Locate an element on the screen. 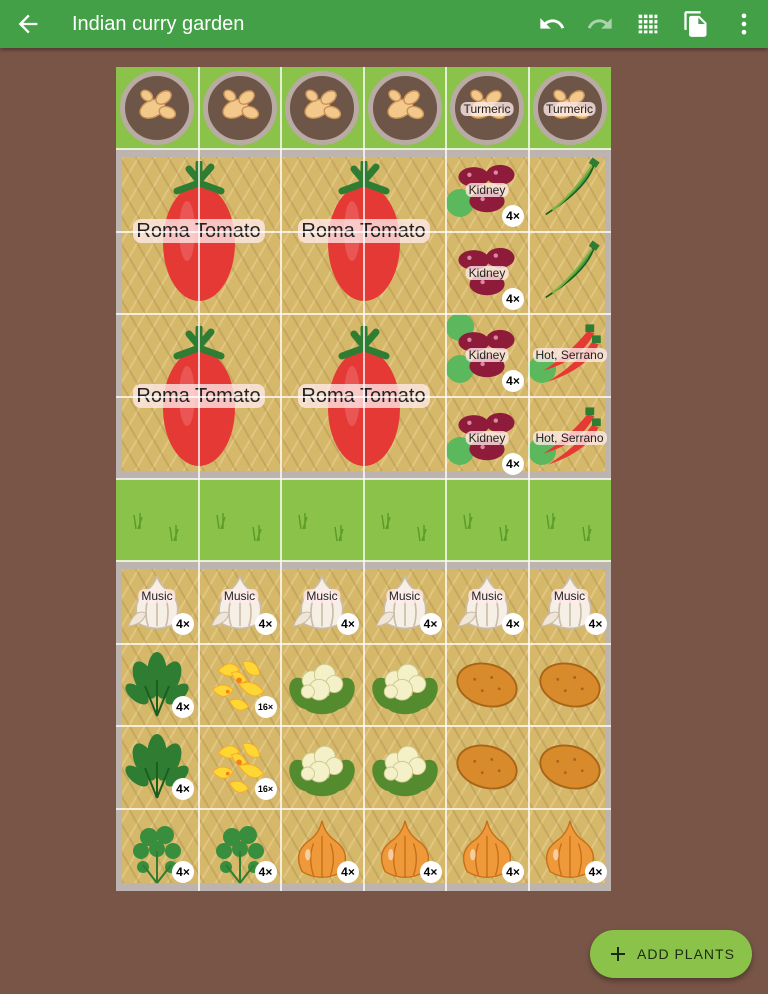 The width and height of the screenshot is (768, 994). more-vert-icon is located at coordinates (744, 24).